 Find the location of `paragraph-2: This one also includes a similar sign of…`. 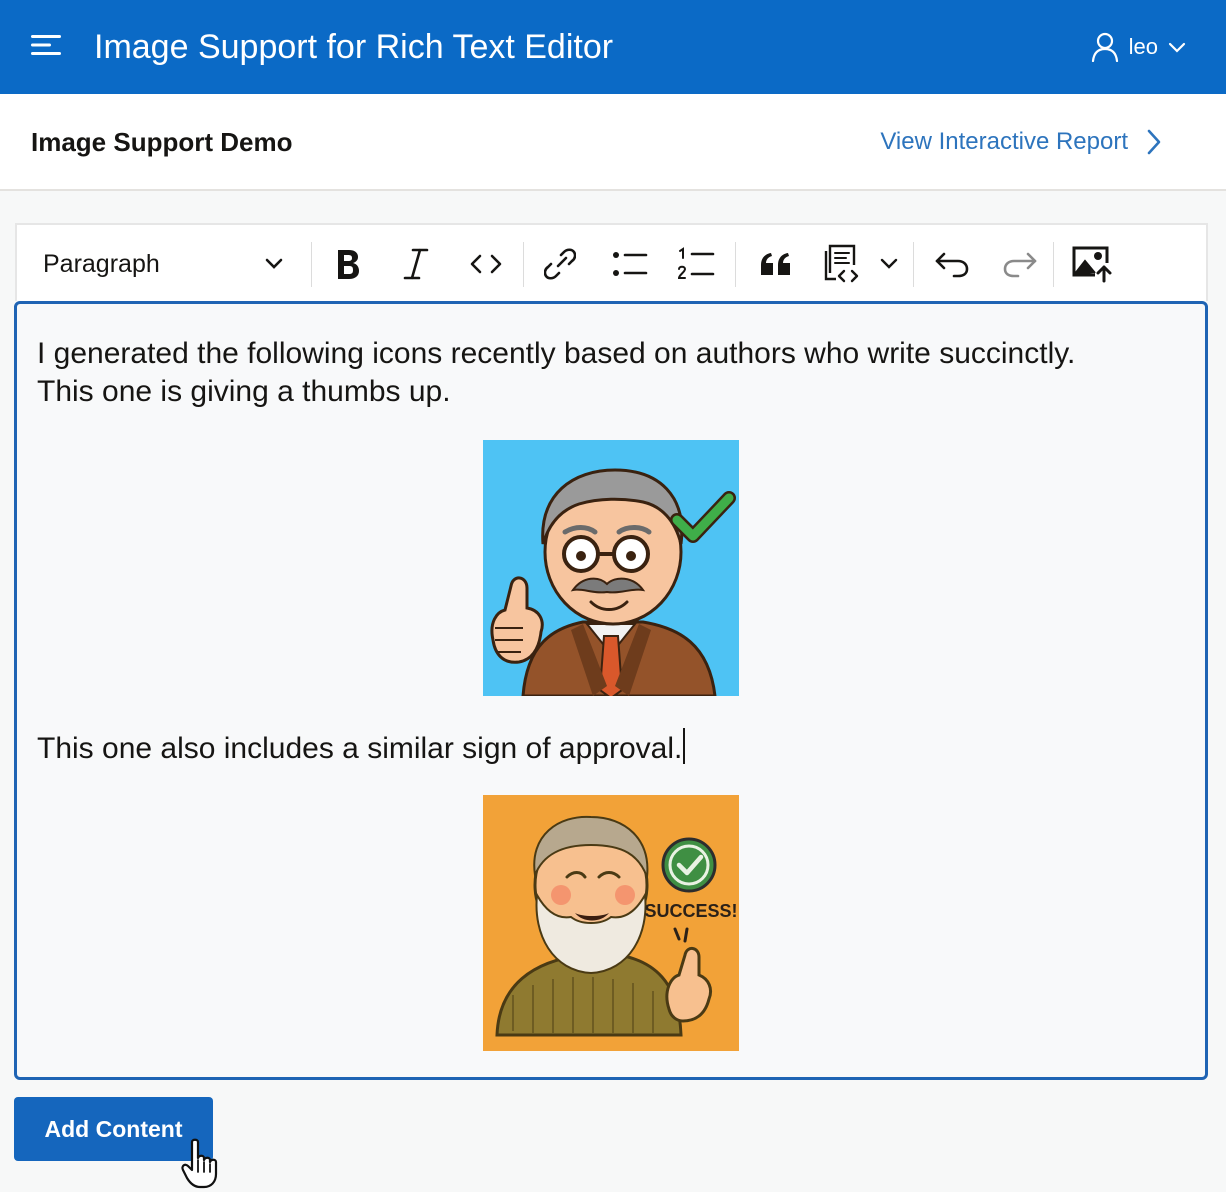

paragraph-2: This one also includes a similar sign of… is located at coordinates (361, 748).